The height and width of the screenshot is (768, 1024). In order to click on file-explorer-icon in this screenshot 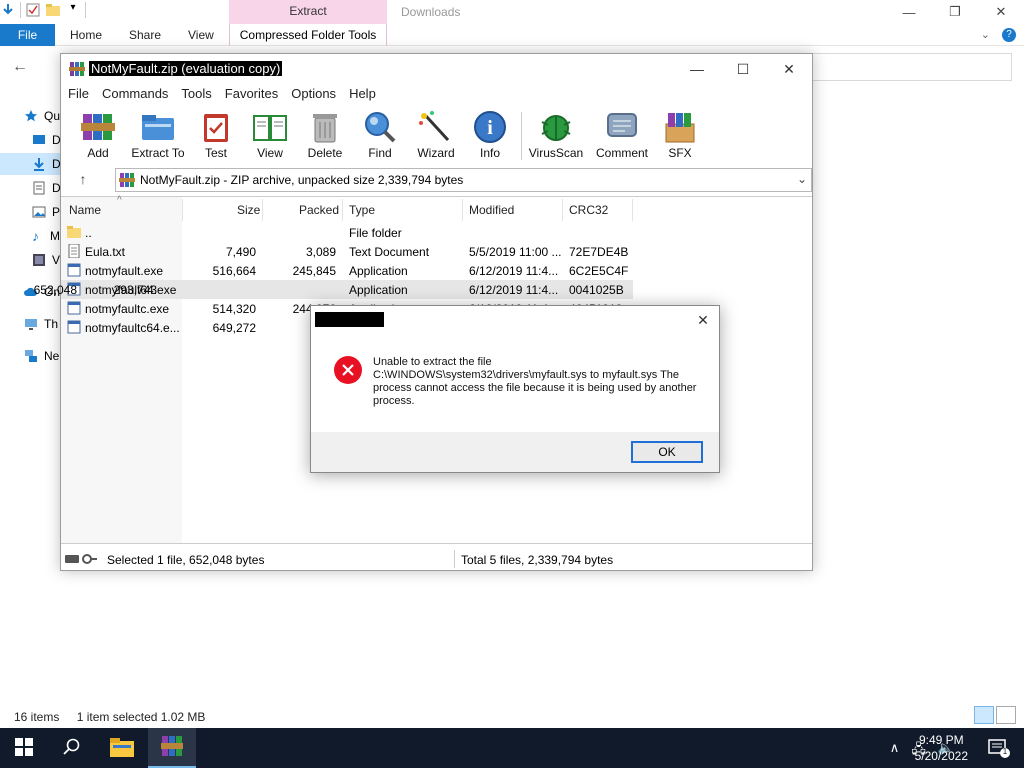, I will do `click(122, 748)`.